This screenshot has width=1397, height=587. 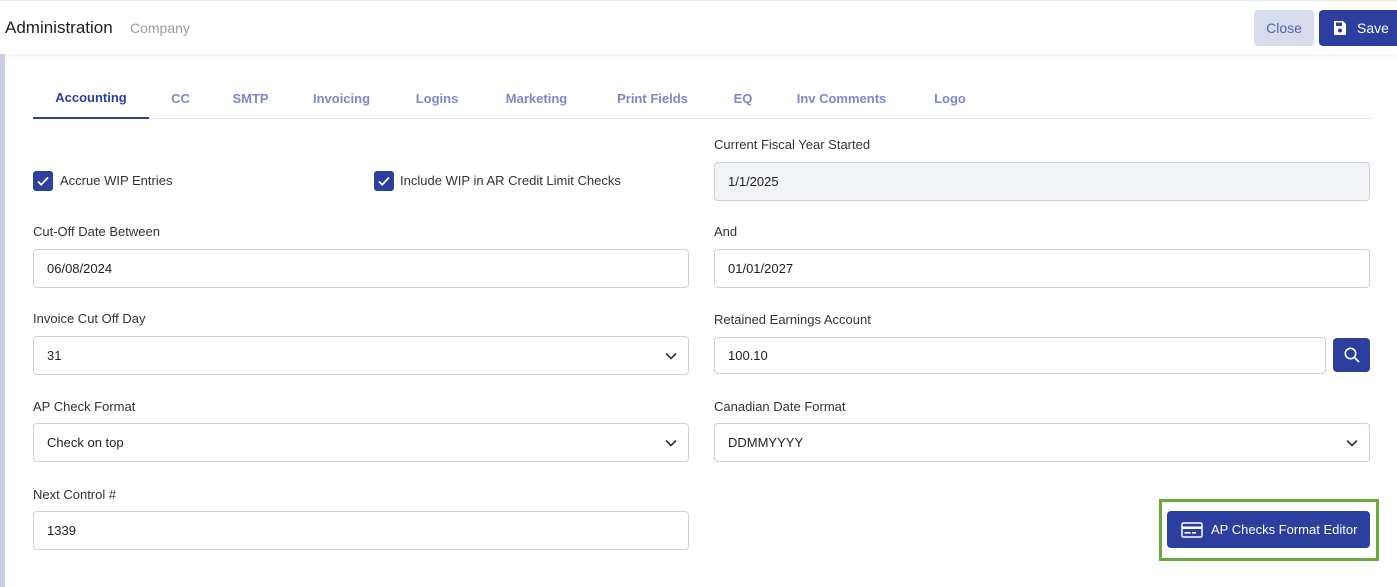 What do you see at coordinates (80, 268) in the screenshot?
I see `cutoff-from-value: 06/08/2024` at bounding box center [80, 268].